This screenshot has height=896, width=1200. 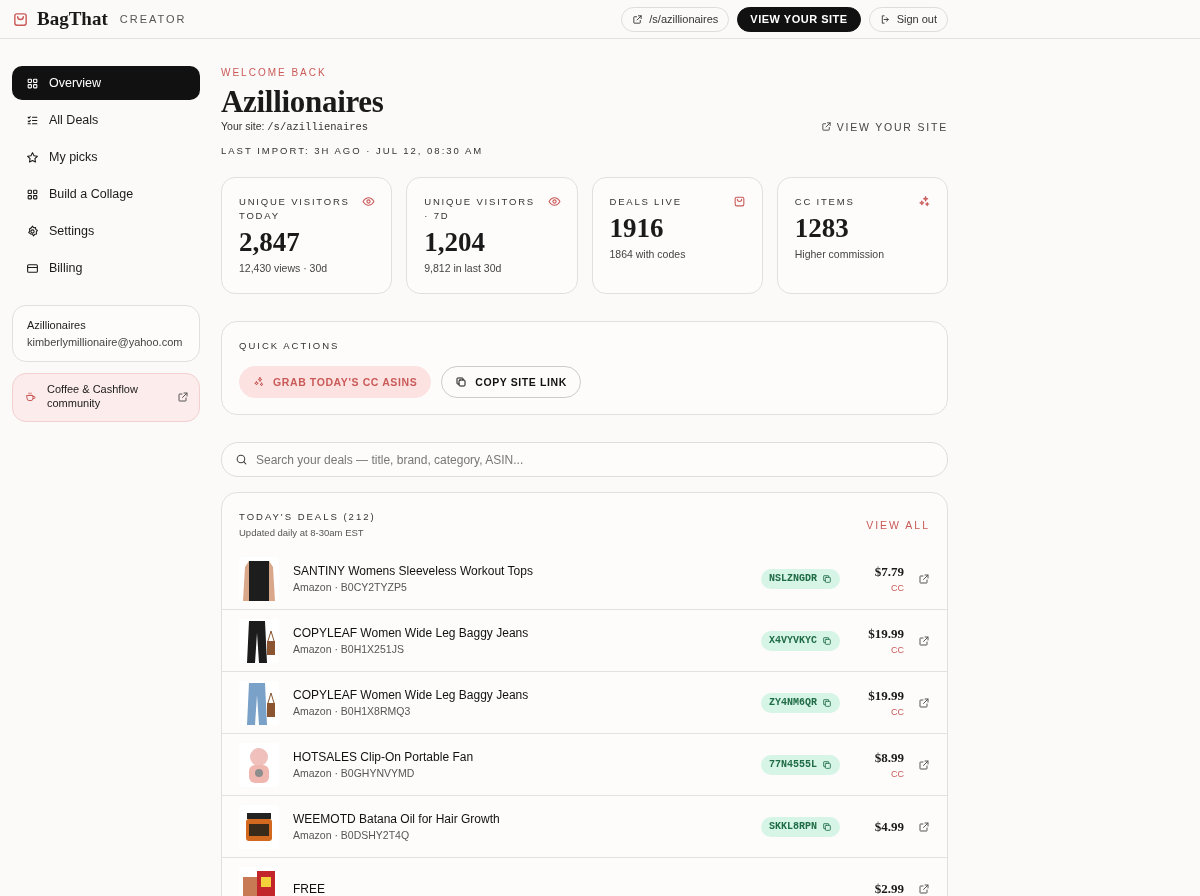 What do you see at coordinates (584, 579) in the screenshot?
I see `deal-row: SANTINY Womens Sleeveless Workout Tops Amazon · B0CY2TYZP5 NSLZNGDR $7.79 CC` at bounding box center [584, 579].